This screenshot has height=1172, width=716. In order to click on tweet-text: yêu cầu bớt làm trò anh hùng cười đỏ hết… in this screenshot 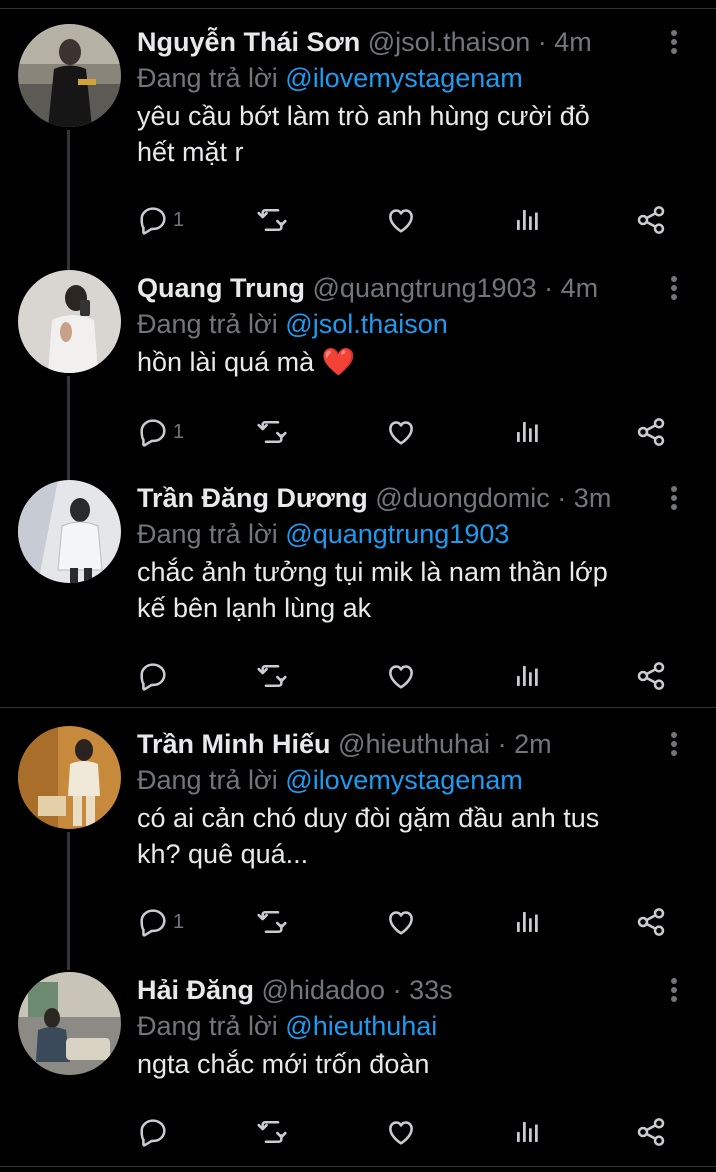, I will do `click(417, 134)`.